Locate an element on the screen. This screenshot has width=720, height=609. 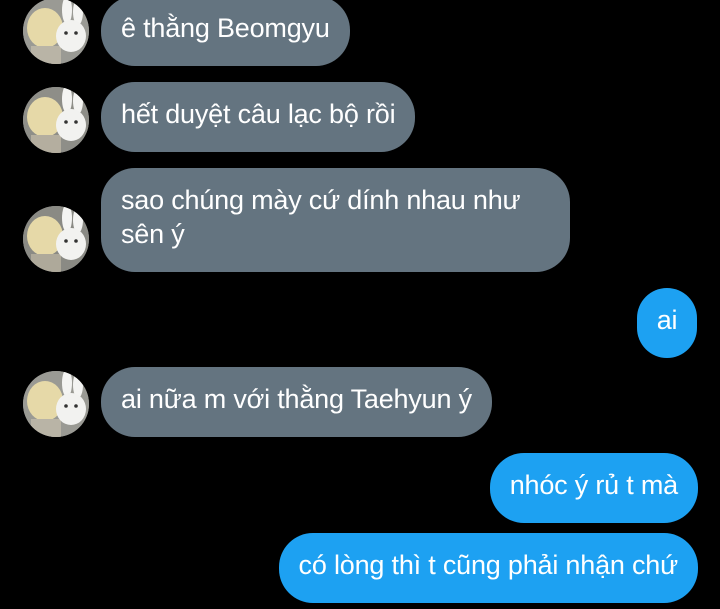
message-bubble-outgoing: có lòng thì t cũng phải nhận chứ is located at coordinates (488, 568).